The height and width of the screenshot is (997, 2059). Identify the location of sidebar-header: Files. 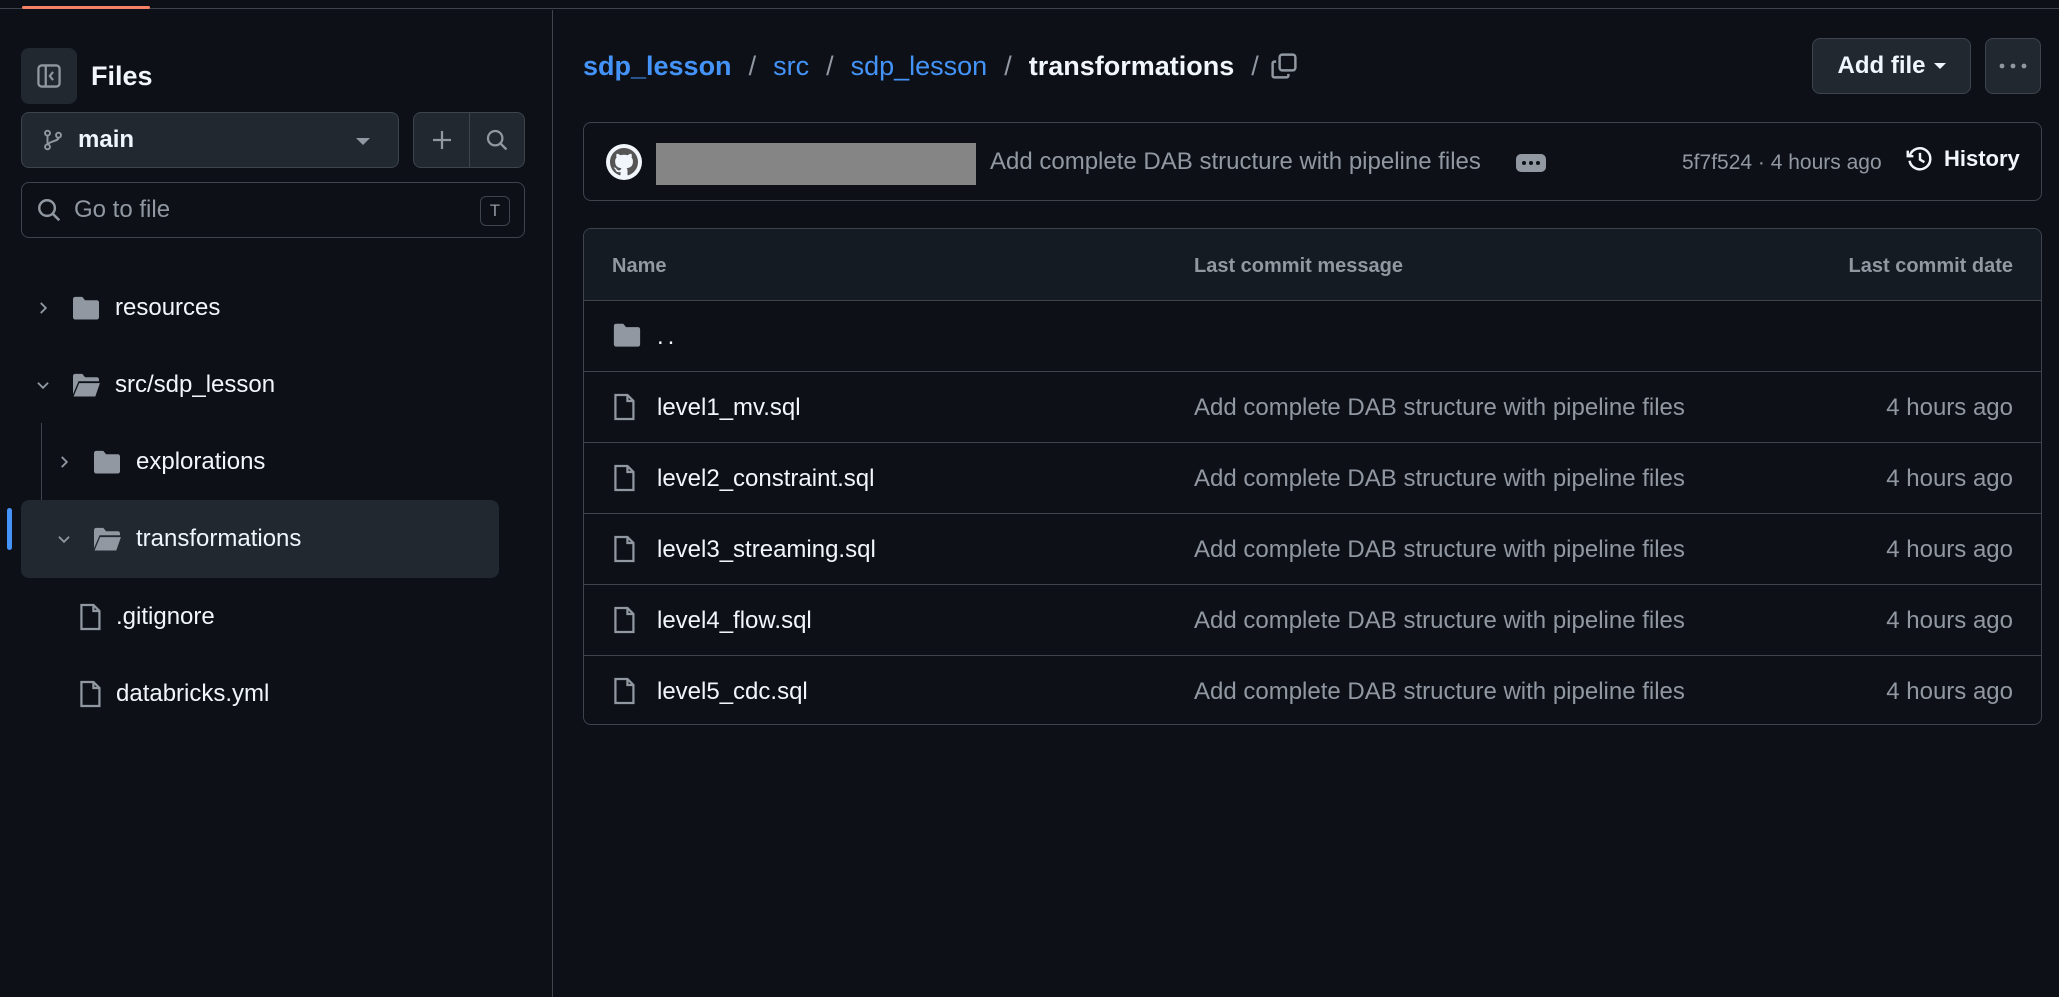
(87, 76).